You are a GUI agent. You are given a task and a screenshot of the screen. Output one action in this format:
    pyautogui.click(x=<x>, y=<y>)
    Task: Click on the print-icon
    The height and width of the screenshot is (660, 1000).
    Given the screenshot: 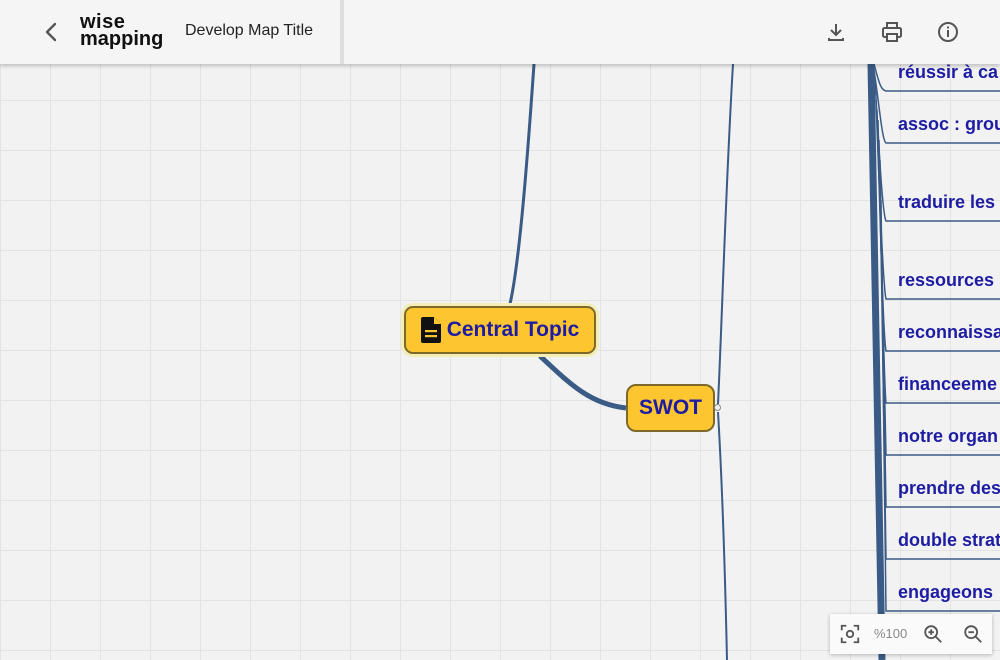 What is the action you would take?
    pyautogui.click(x=892, y=32)
    